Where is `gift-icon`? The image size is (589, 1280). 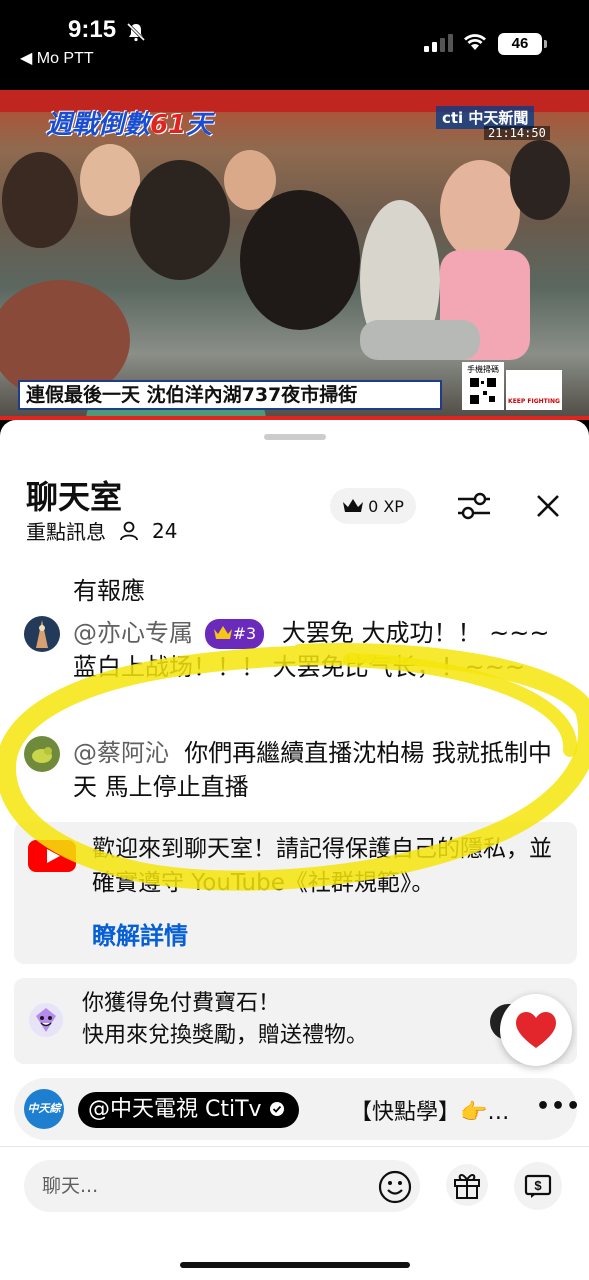
gift-icon is located at coordinates (467, 1186).